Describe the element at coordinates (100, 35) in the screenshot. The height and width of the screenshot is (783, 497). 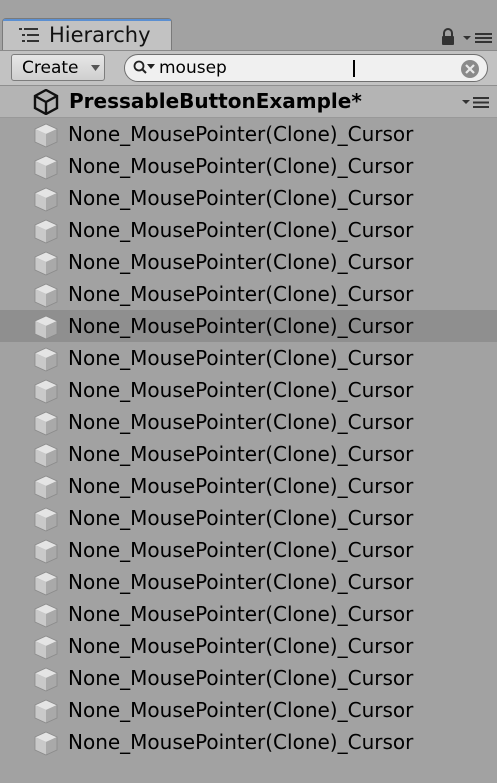
I see `tab-title: Hierarchy` at that location.